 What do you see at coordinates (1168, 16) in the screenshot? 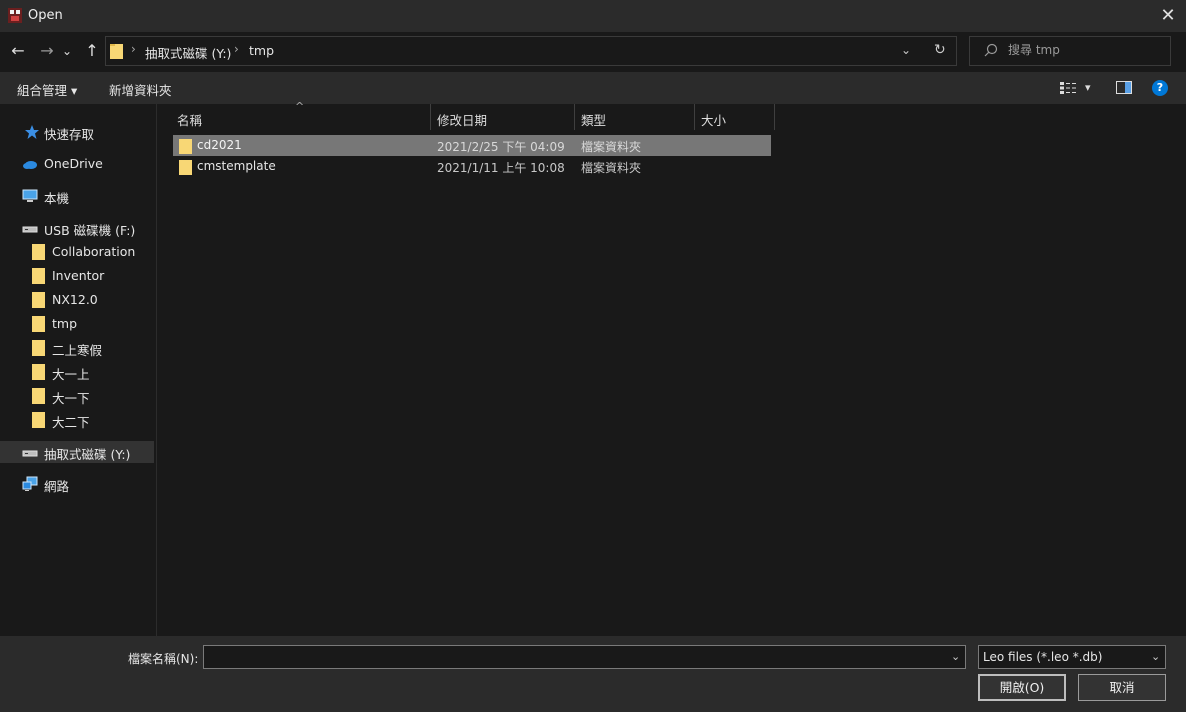
I see `close-button: ✕` at bounding box center [1168, 16].